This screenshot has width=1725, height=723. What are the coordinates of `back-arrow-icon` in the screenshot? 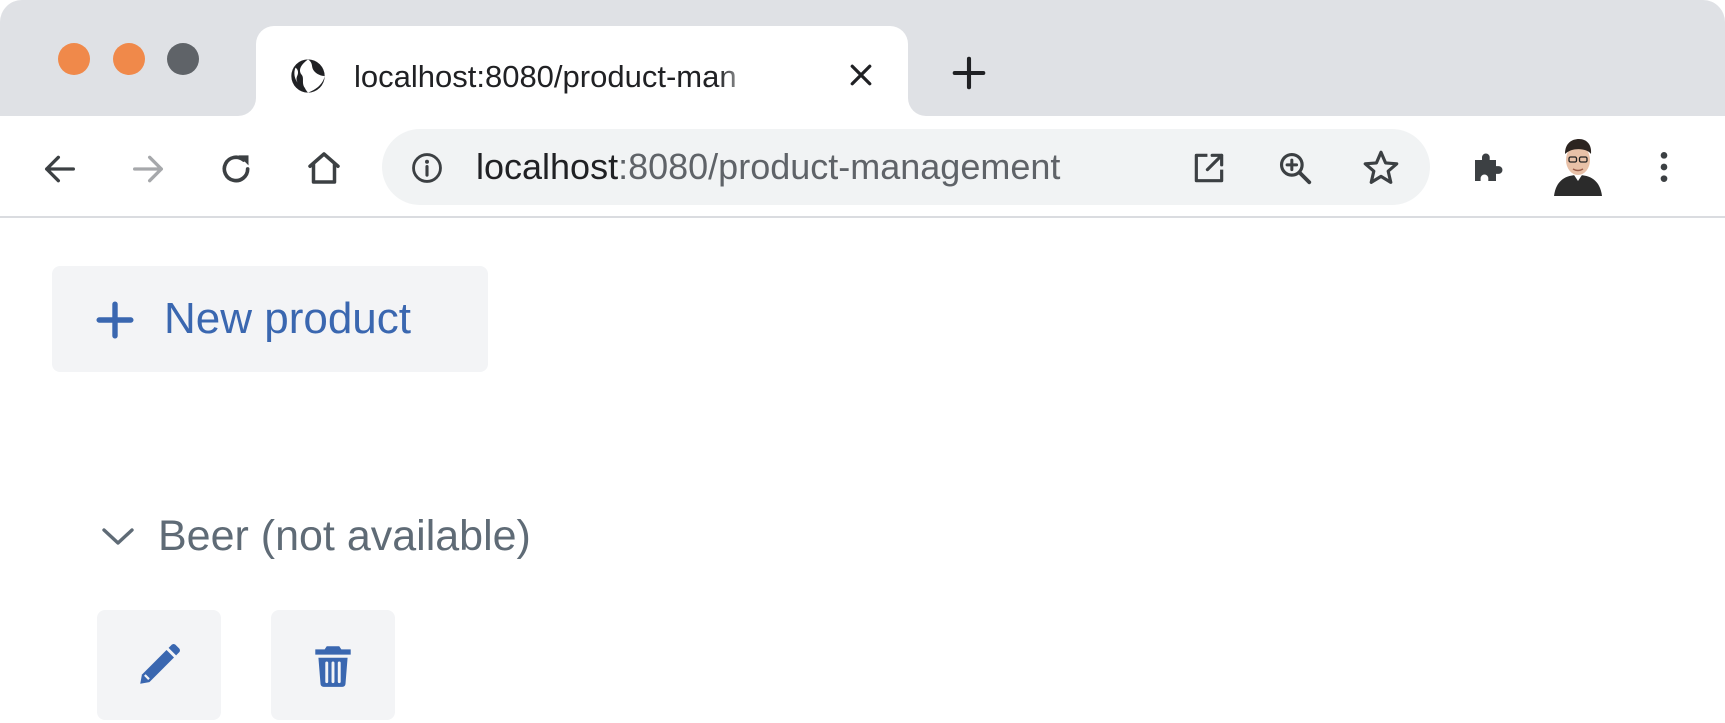 It's located at (60, 169).